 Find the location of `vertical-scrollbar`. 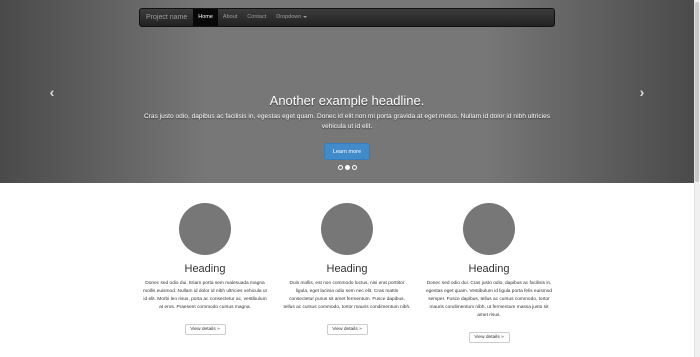

vertical-scrollbar is located at coordinates (697, 178).